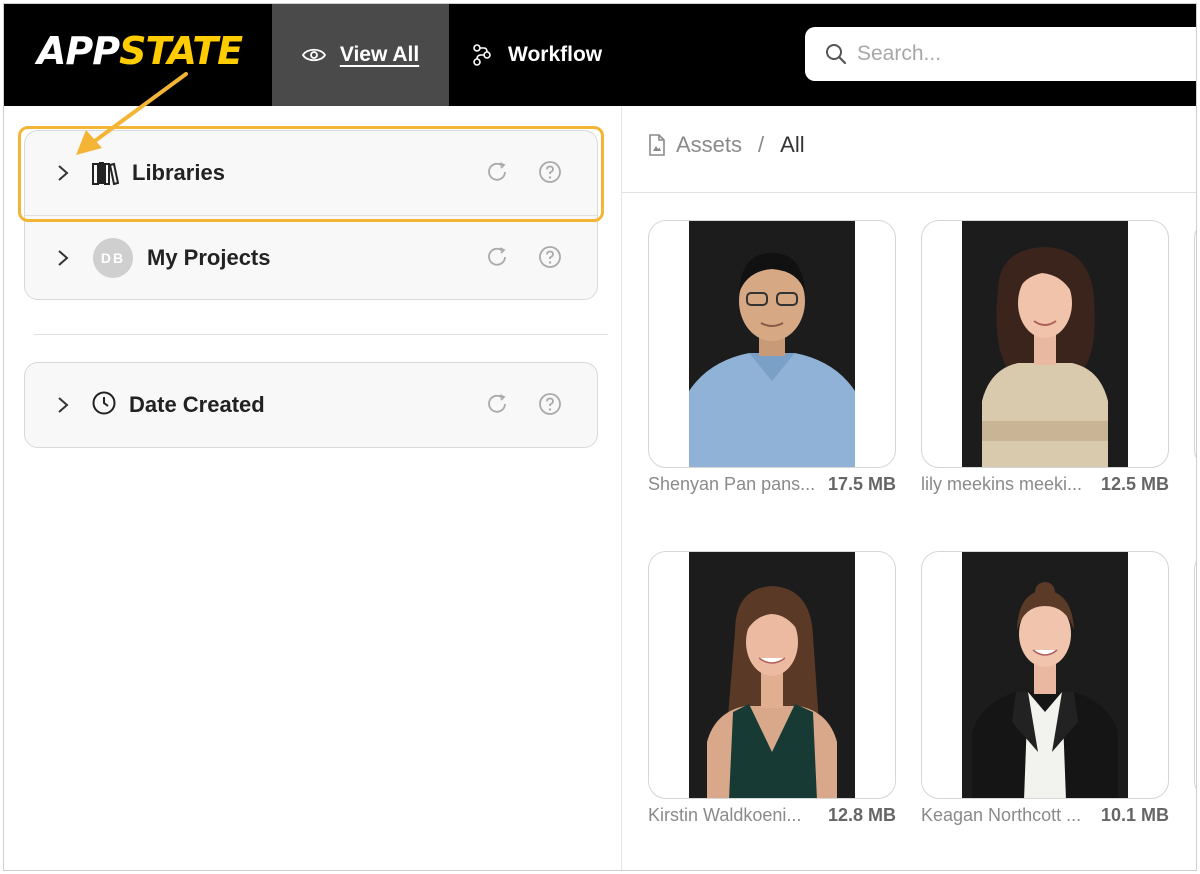 The height and width of the screenshot is (874, 1200). Describe the element at coordinates (178, 172) in the screenshot. I see `filter-label-libraries: Libraries` at that location.